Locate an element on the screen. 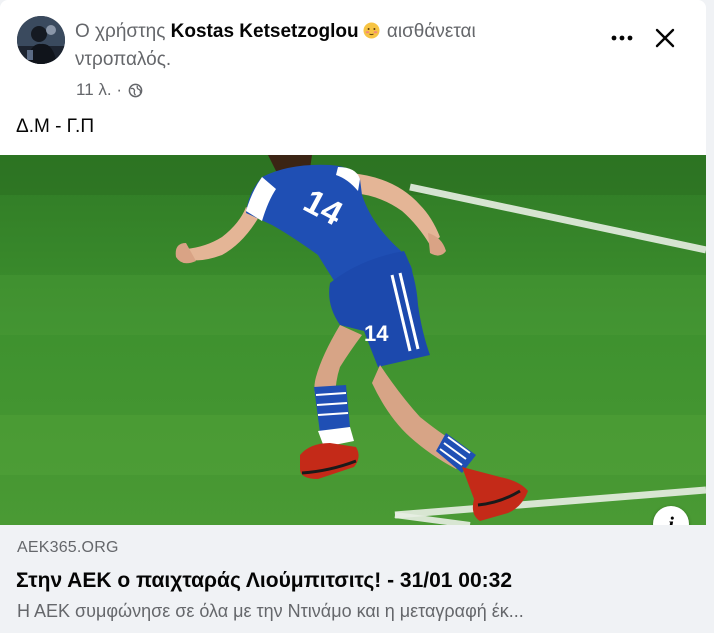 The image size is (714, 633). shorts-number: 14 is located at coordinates (376, 333).